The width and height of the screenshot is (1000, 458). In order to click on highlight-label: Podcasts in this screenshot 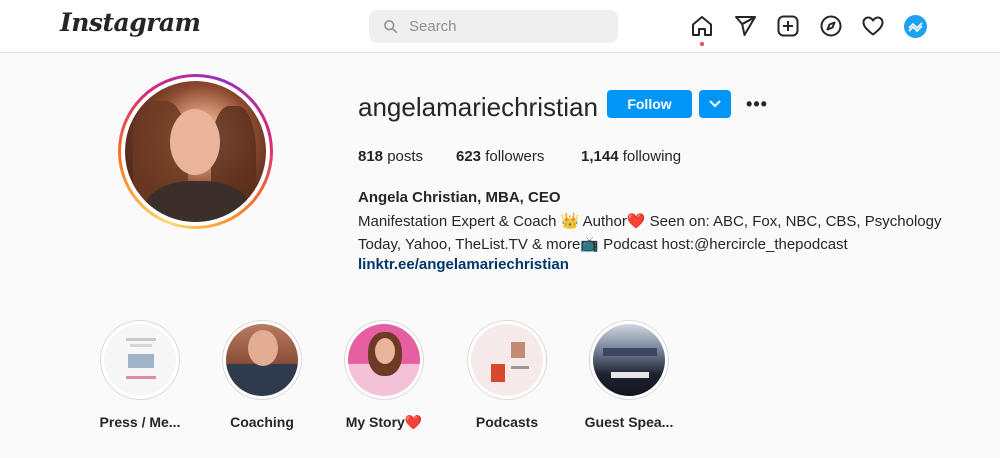, I will do `click(507, 422)`.